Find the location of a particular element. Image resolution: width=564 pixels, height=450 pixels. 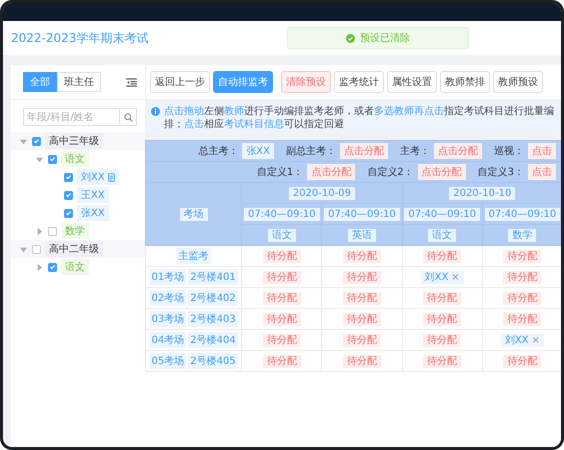

role-label: 总主考： is located at coordinates (218, 151).